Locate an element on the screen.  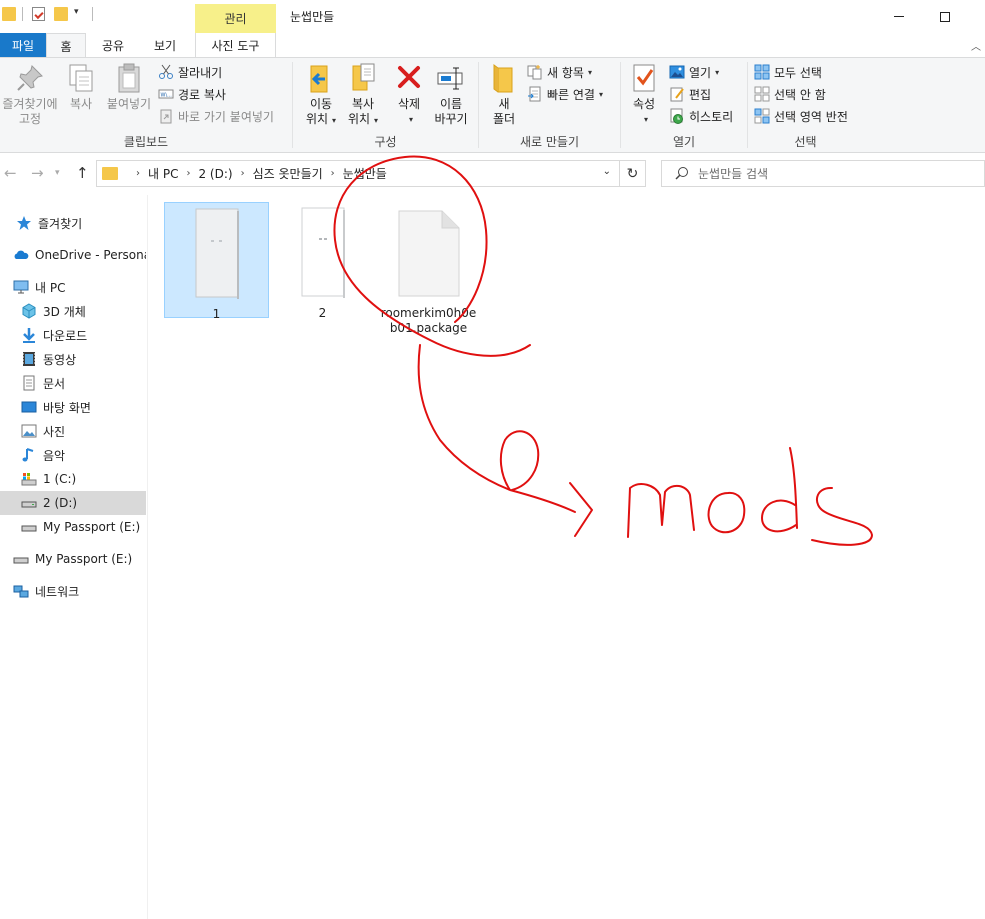
delete-button: 삭제 ▾ is located at coordinates (409, 94).